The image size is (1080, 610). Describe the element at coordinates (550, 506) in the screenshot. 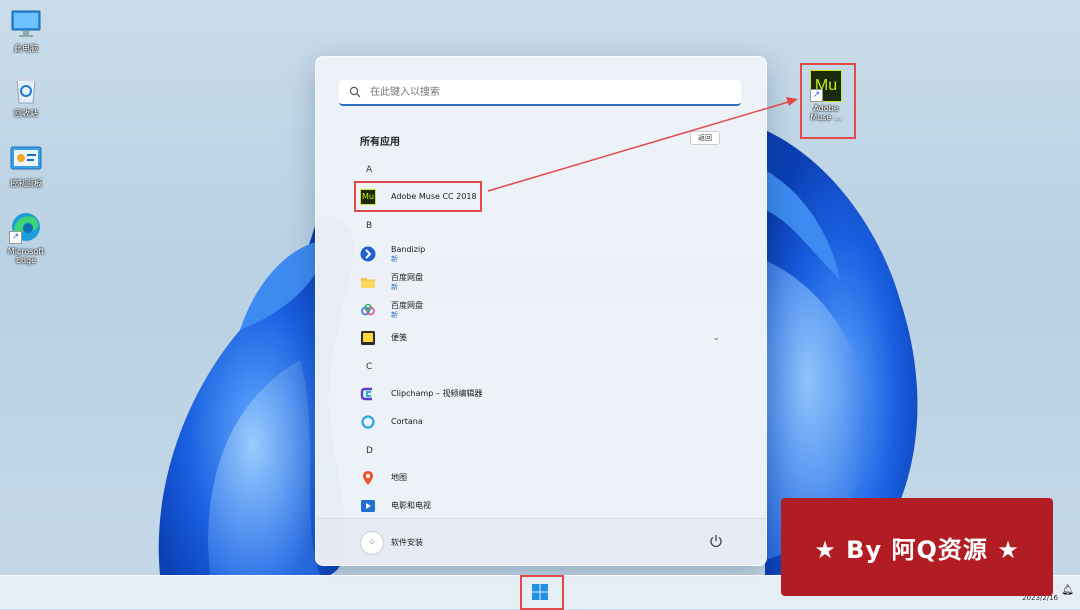

I see `app-item-movies-tv: 电影和电视` at that location.